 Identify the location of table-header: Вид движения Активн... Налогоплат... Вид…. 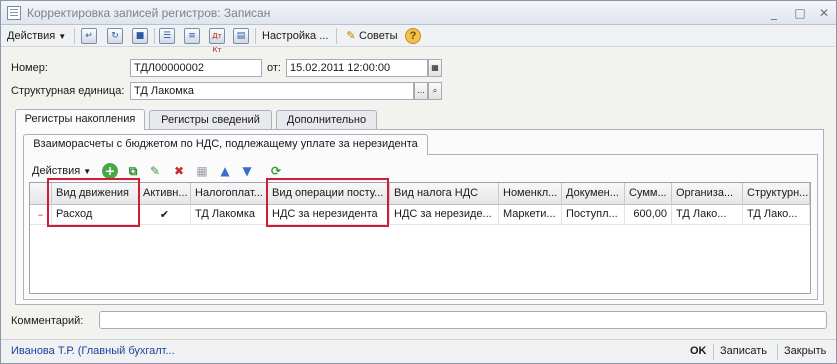
(420, 194).